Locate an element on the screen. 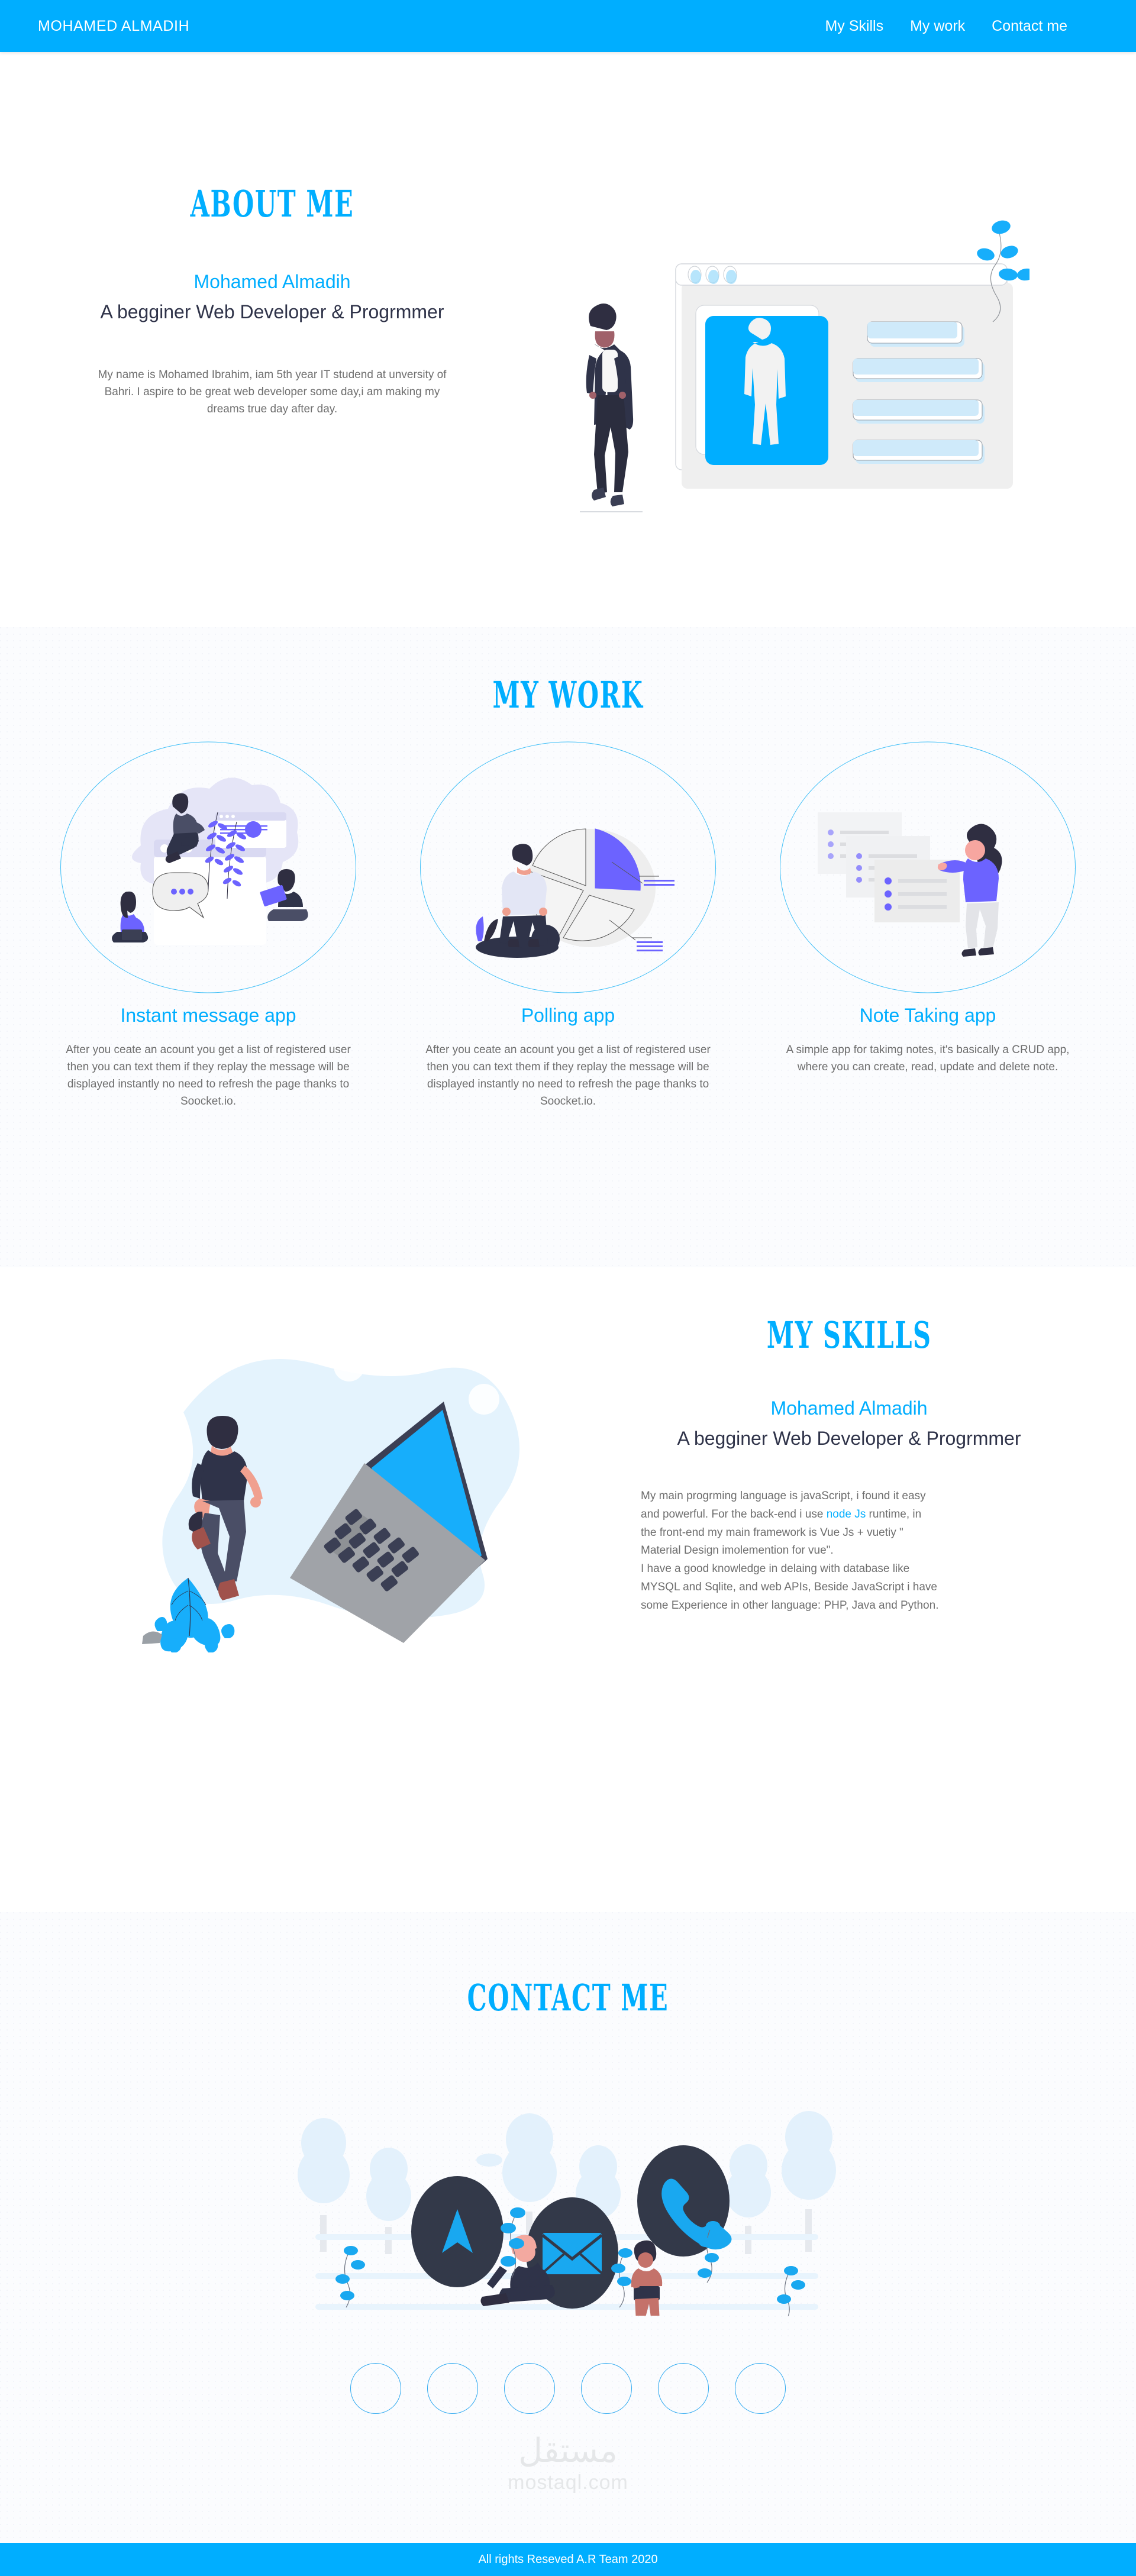  skills-line-4: Material Design imolemention for vue". is located at coordinates (737, 1550).